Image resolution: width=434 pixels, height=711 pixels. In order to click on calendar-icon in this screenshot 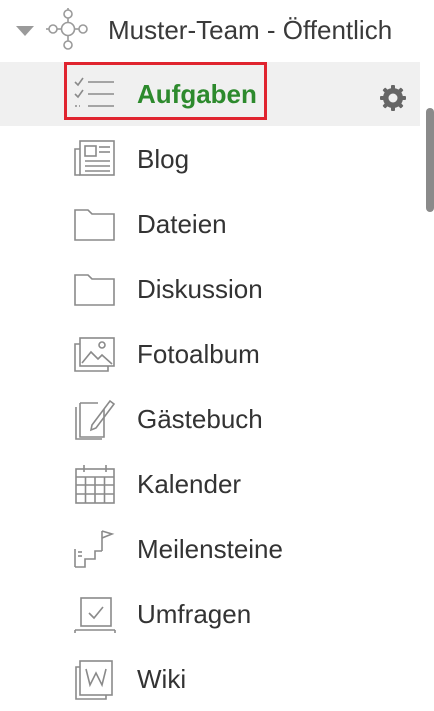, I will do `click(95, 484)`.